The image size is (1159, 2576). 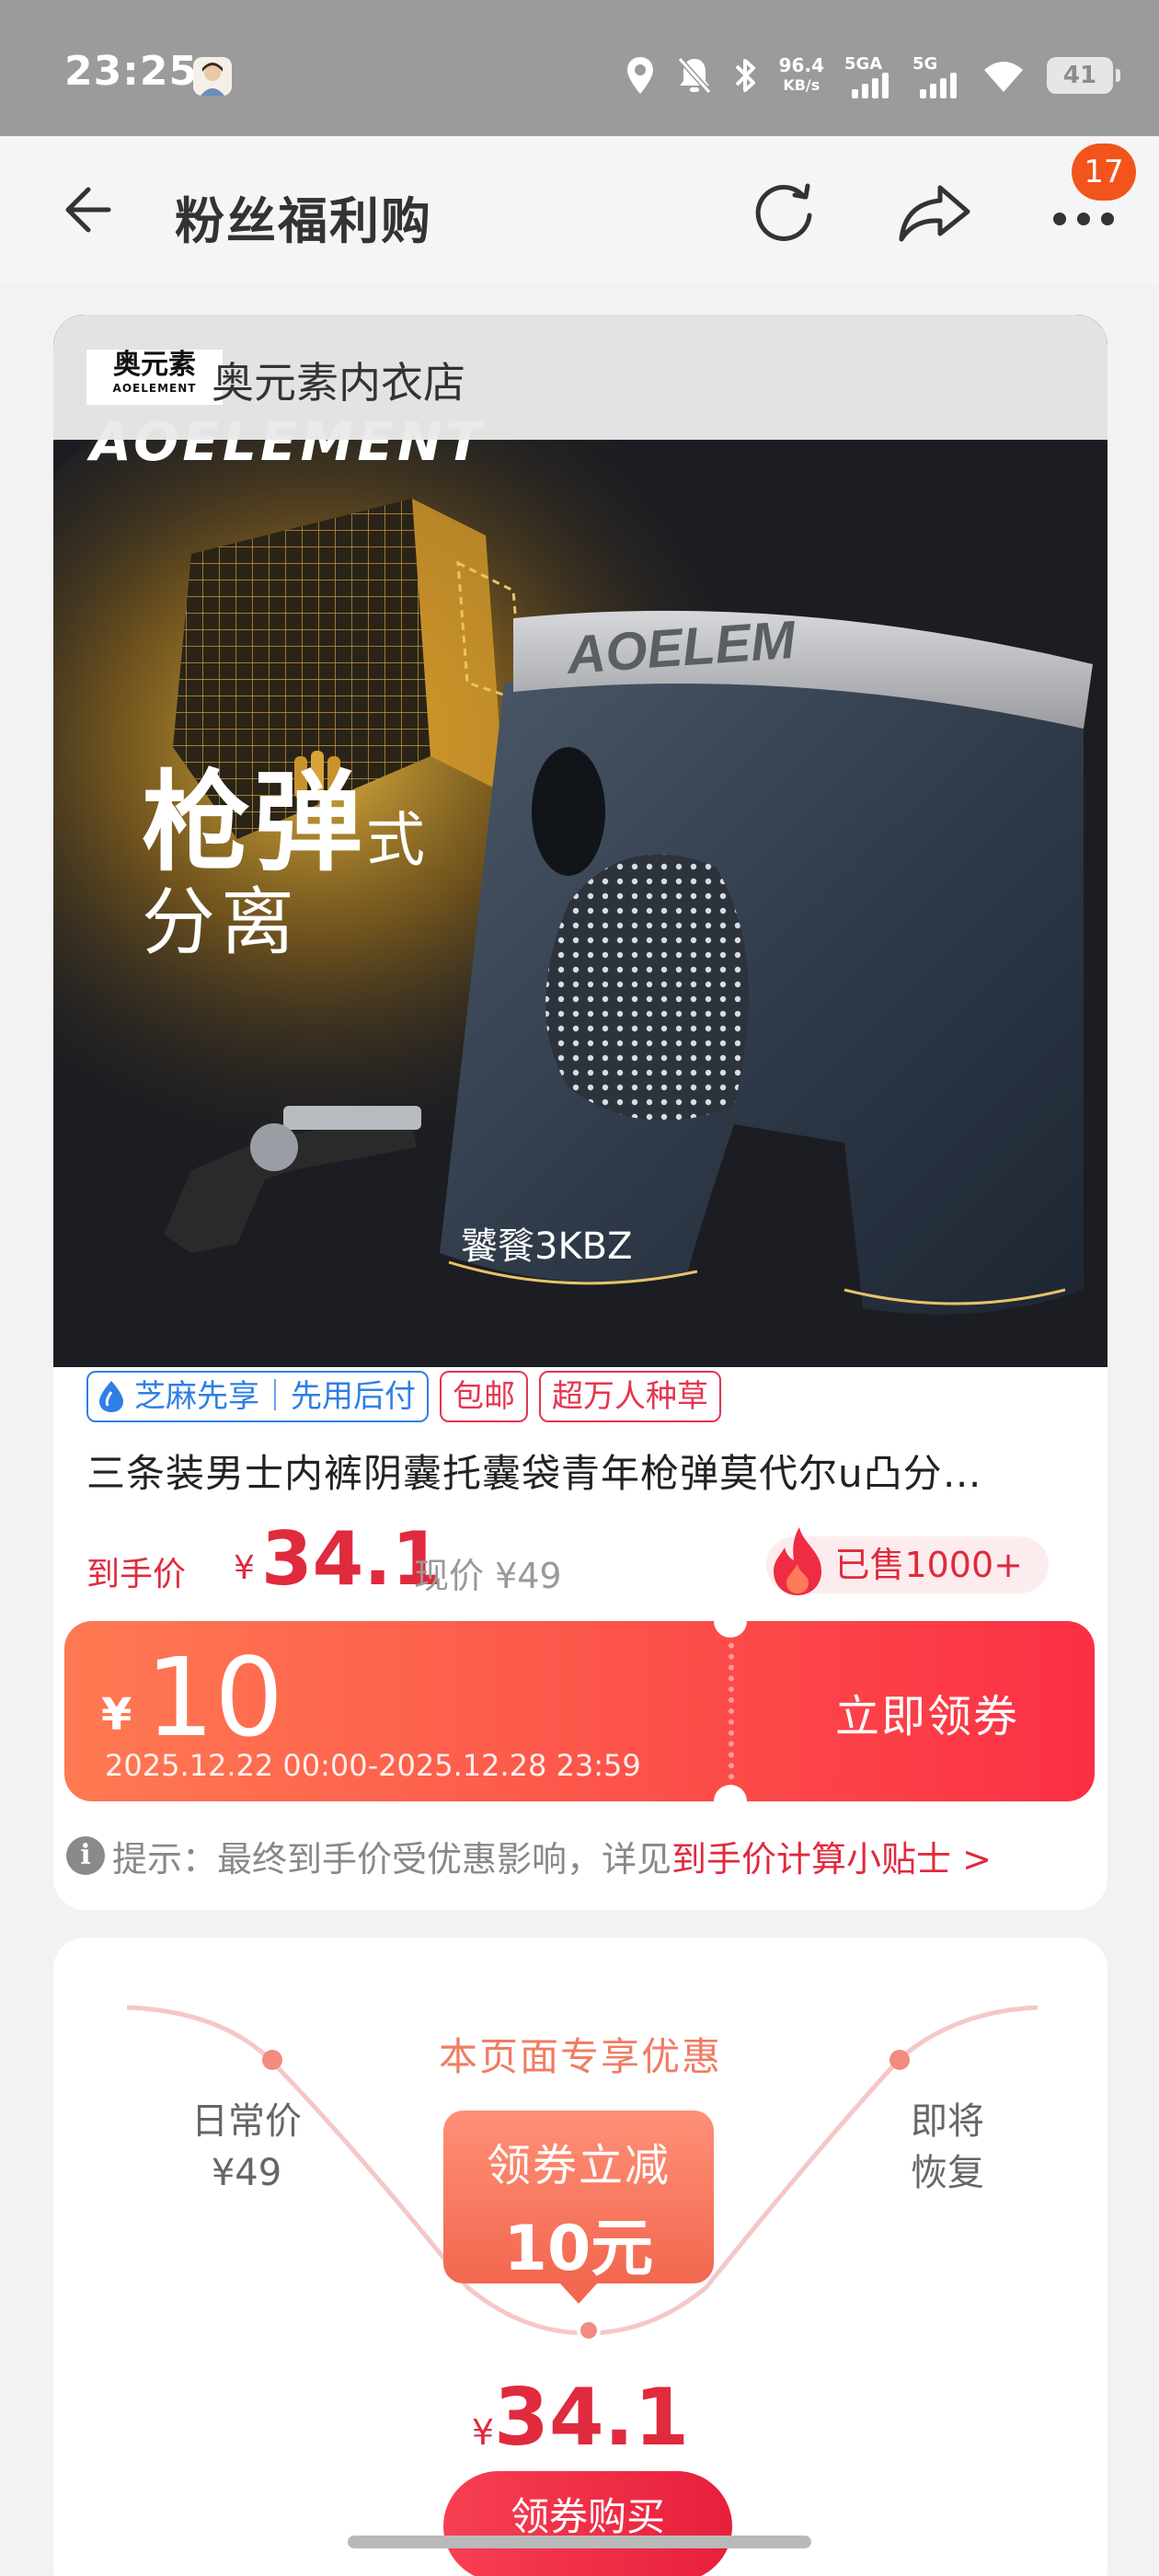 What do you see at coordinates (244, 1568) in the screenshot?
I see `currency-symbol: ¥` at bounding box center [244, 1568].